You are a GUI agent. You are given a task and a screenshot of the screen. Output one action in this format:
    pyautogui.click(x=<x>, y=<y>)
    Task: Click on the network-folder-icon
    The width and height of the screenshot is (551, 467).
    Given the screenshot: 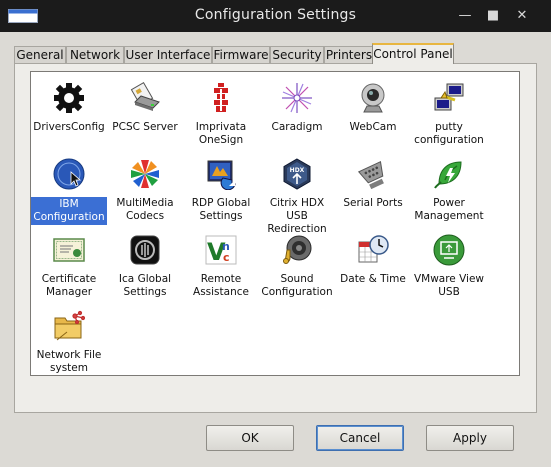 What is the action you would take?
    pyautogui.click(x=69, y=325)
    